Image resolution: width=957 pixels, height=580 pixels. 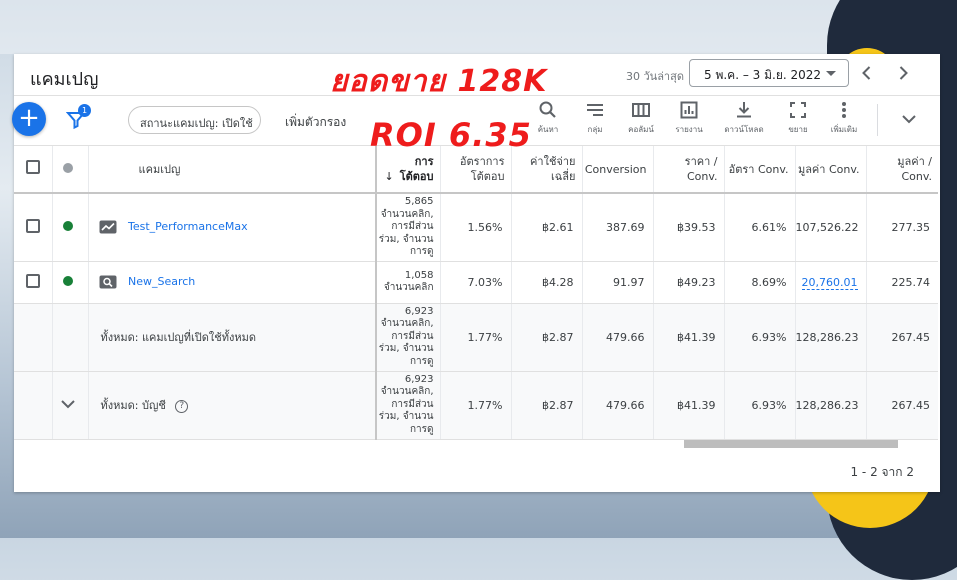 I want to click on download-button: ดาวน์โหลด, so click(x=744, y=118).